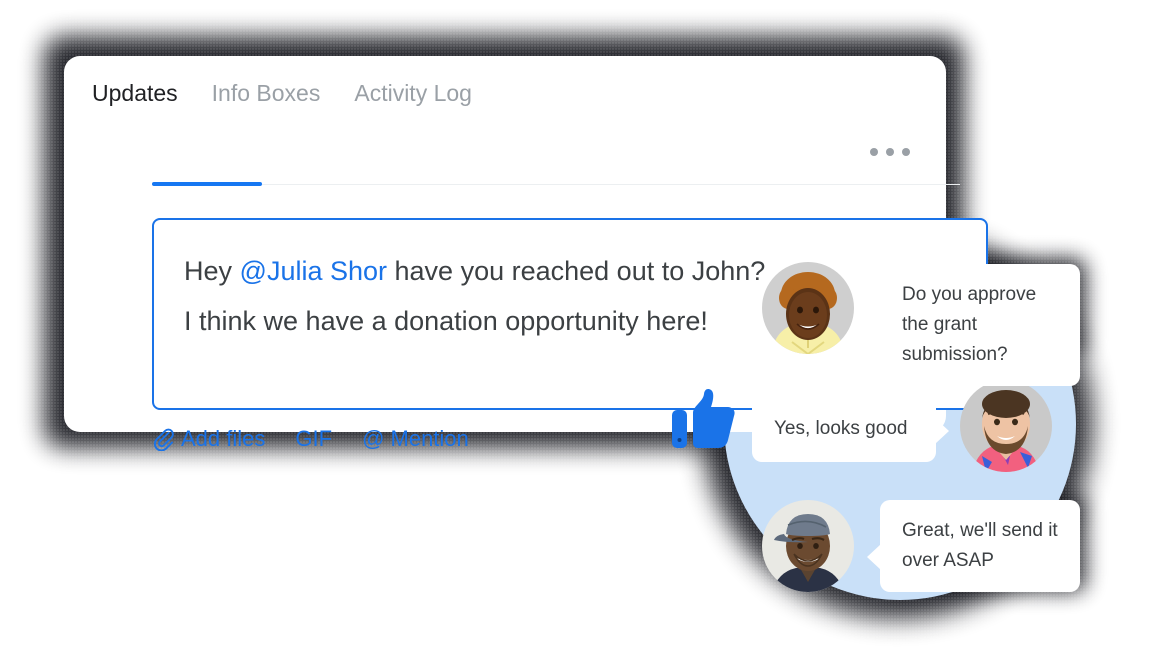 The image size is (1167, 661). What do you see at coordinates (1006, 426) in the screenshot?
I see `avatar-bearded-man` at bounding box center [1006, 426].